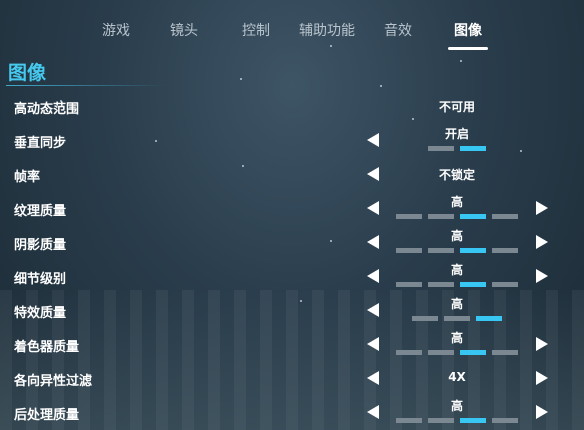  Describe the element at coordinates (456, 175) in the screenshot. I see `setting-value: 不锁定` at that location.